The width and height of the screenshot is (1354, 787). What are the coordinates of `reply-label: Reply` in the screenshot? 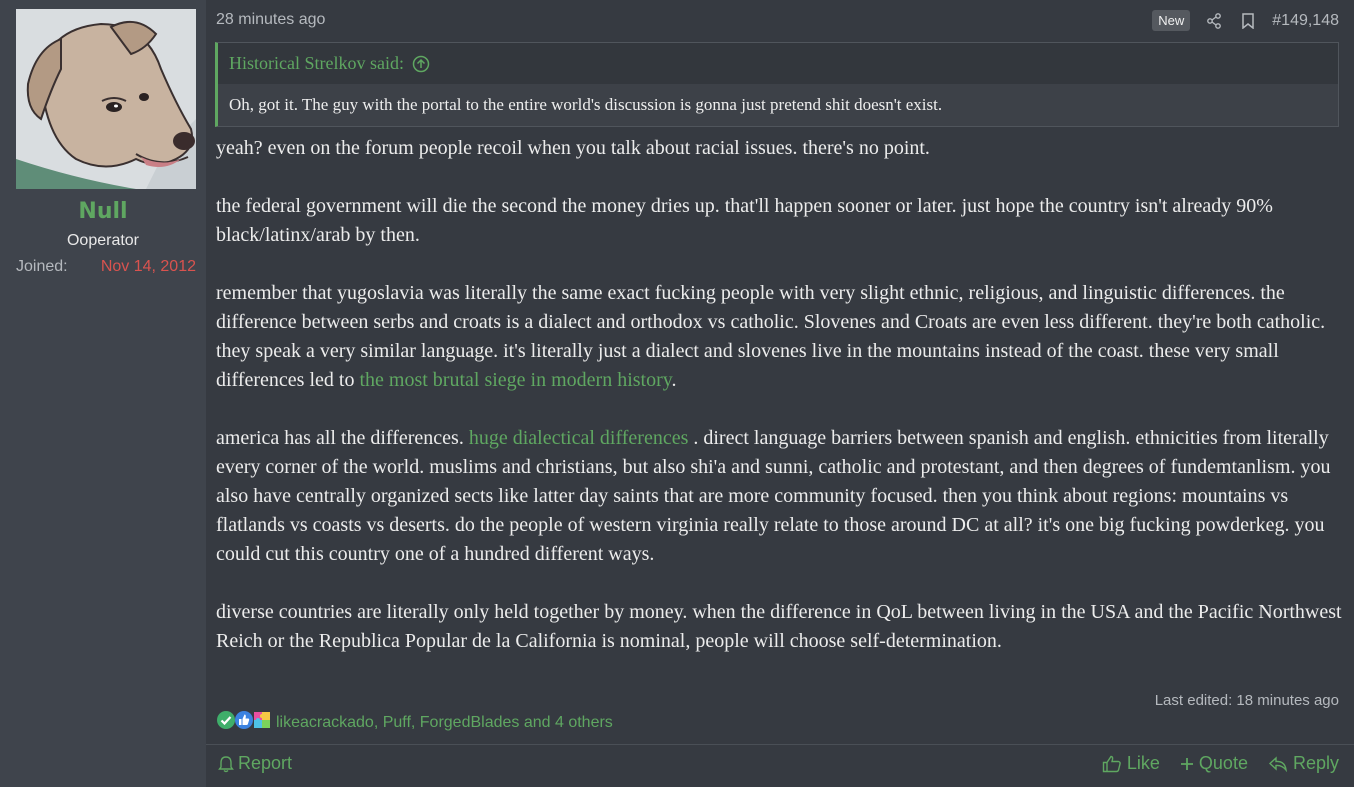 It's located at (1315, 763).